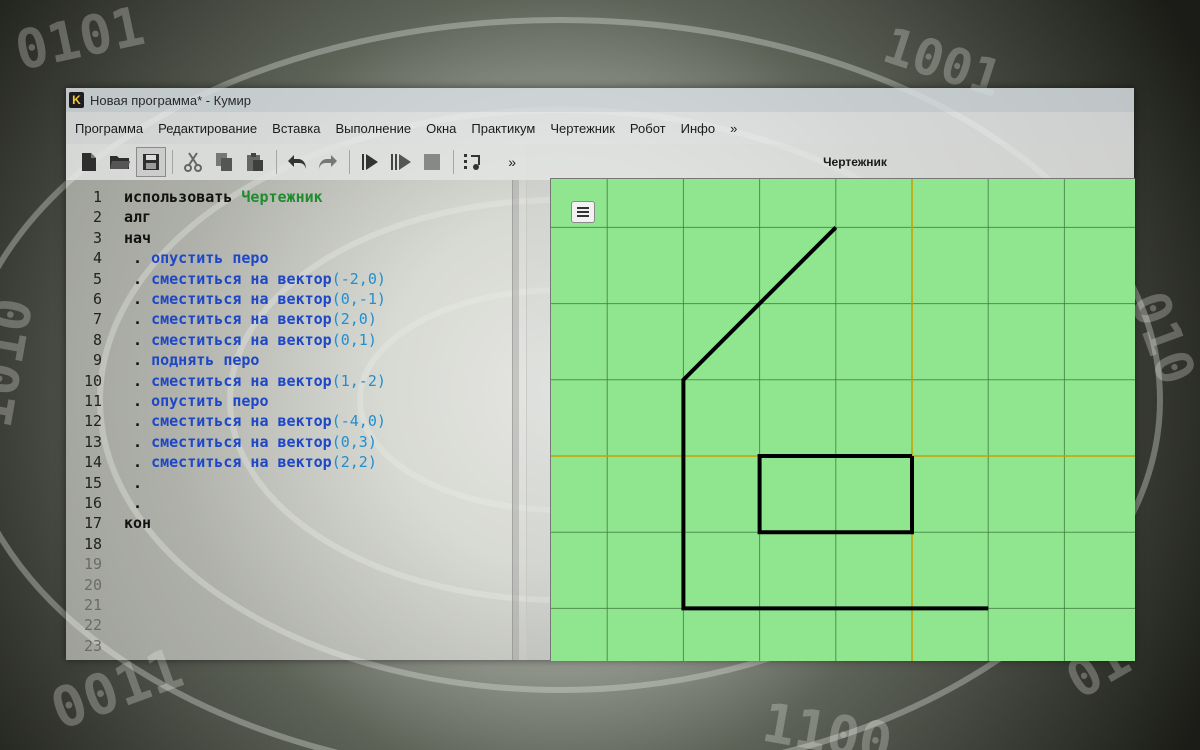 The image size is (1200, 750). I want to click on line-number: 19, so click(92, 564).